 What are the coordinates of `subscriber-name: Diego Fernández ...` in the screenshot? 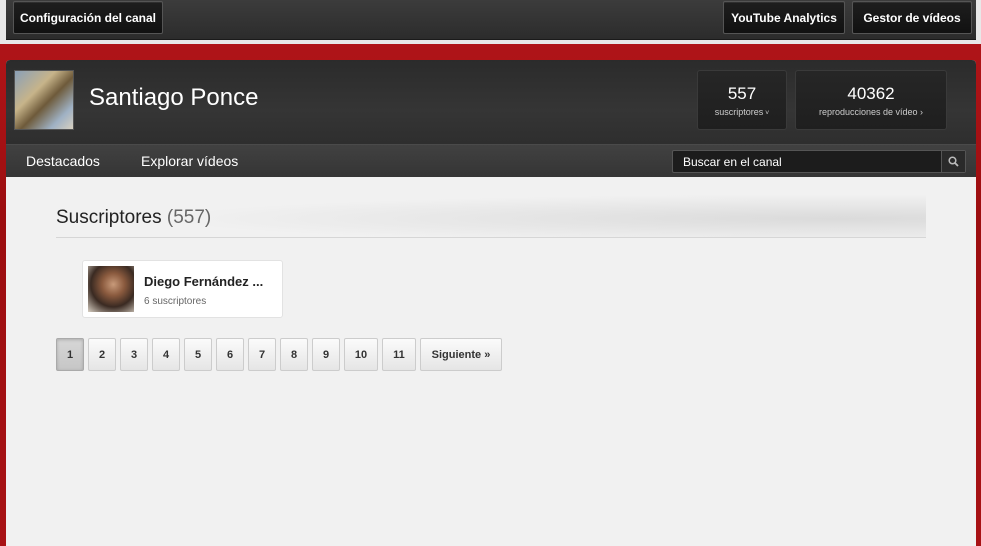 It's located at (203, 281).